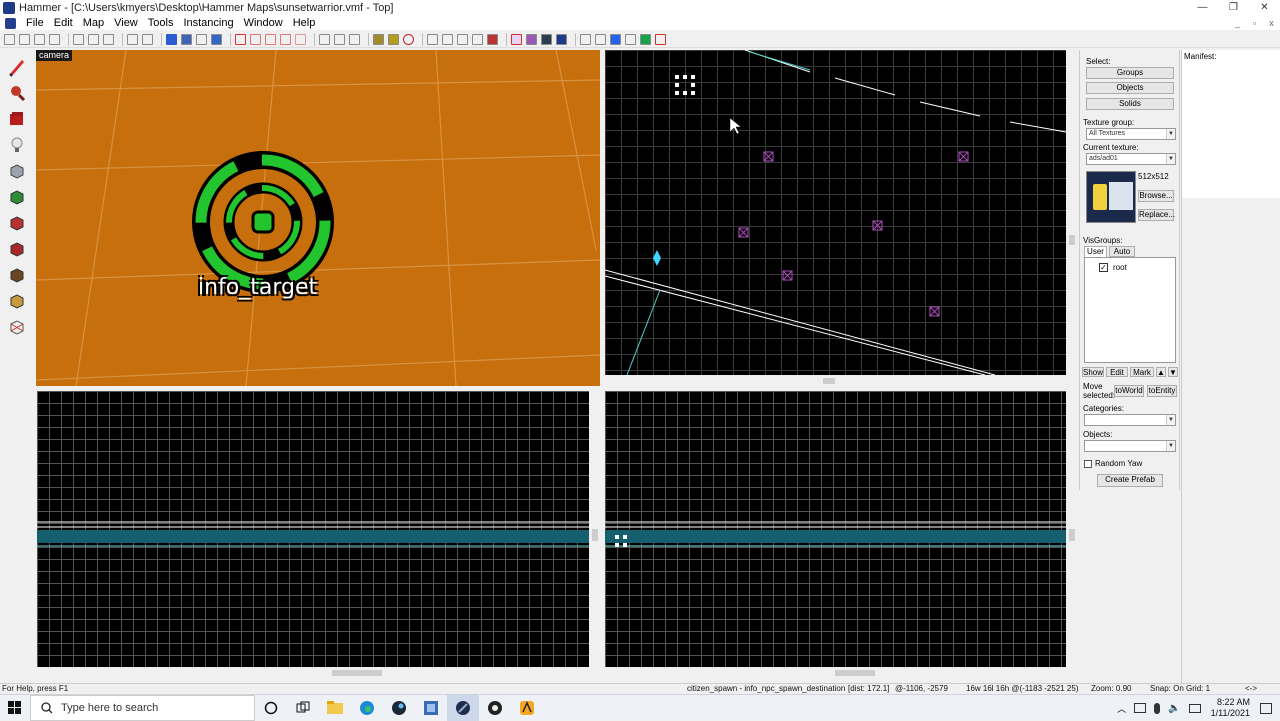  I want to click on texture-replace-icon, so click(393, 39).